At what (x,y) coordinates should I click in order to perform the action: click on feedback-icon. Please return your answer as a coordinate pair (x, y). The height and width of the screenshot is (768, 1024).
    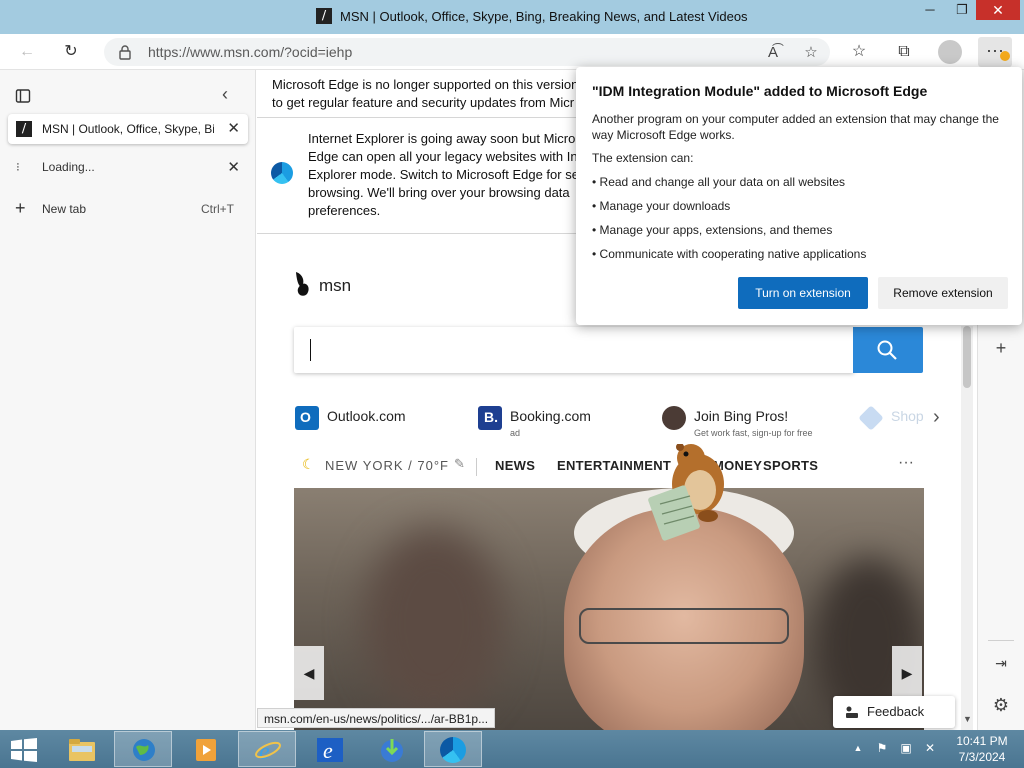
    Looking at the image, I should click on (852, 712).